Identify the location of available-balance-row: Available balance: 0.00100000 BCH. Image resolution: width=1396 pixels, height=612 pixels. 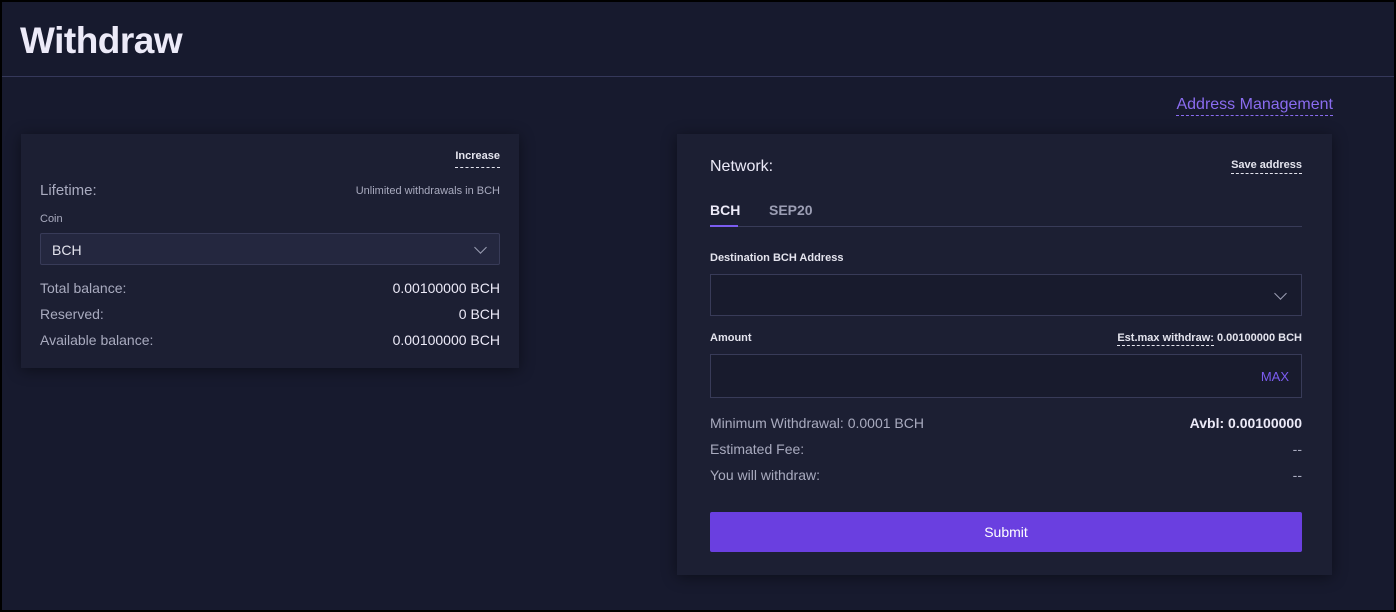
(270, 341).